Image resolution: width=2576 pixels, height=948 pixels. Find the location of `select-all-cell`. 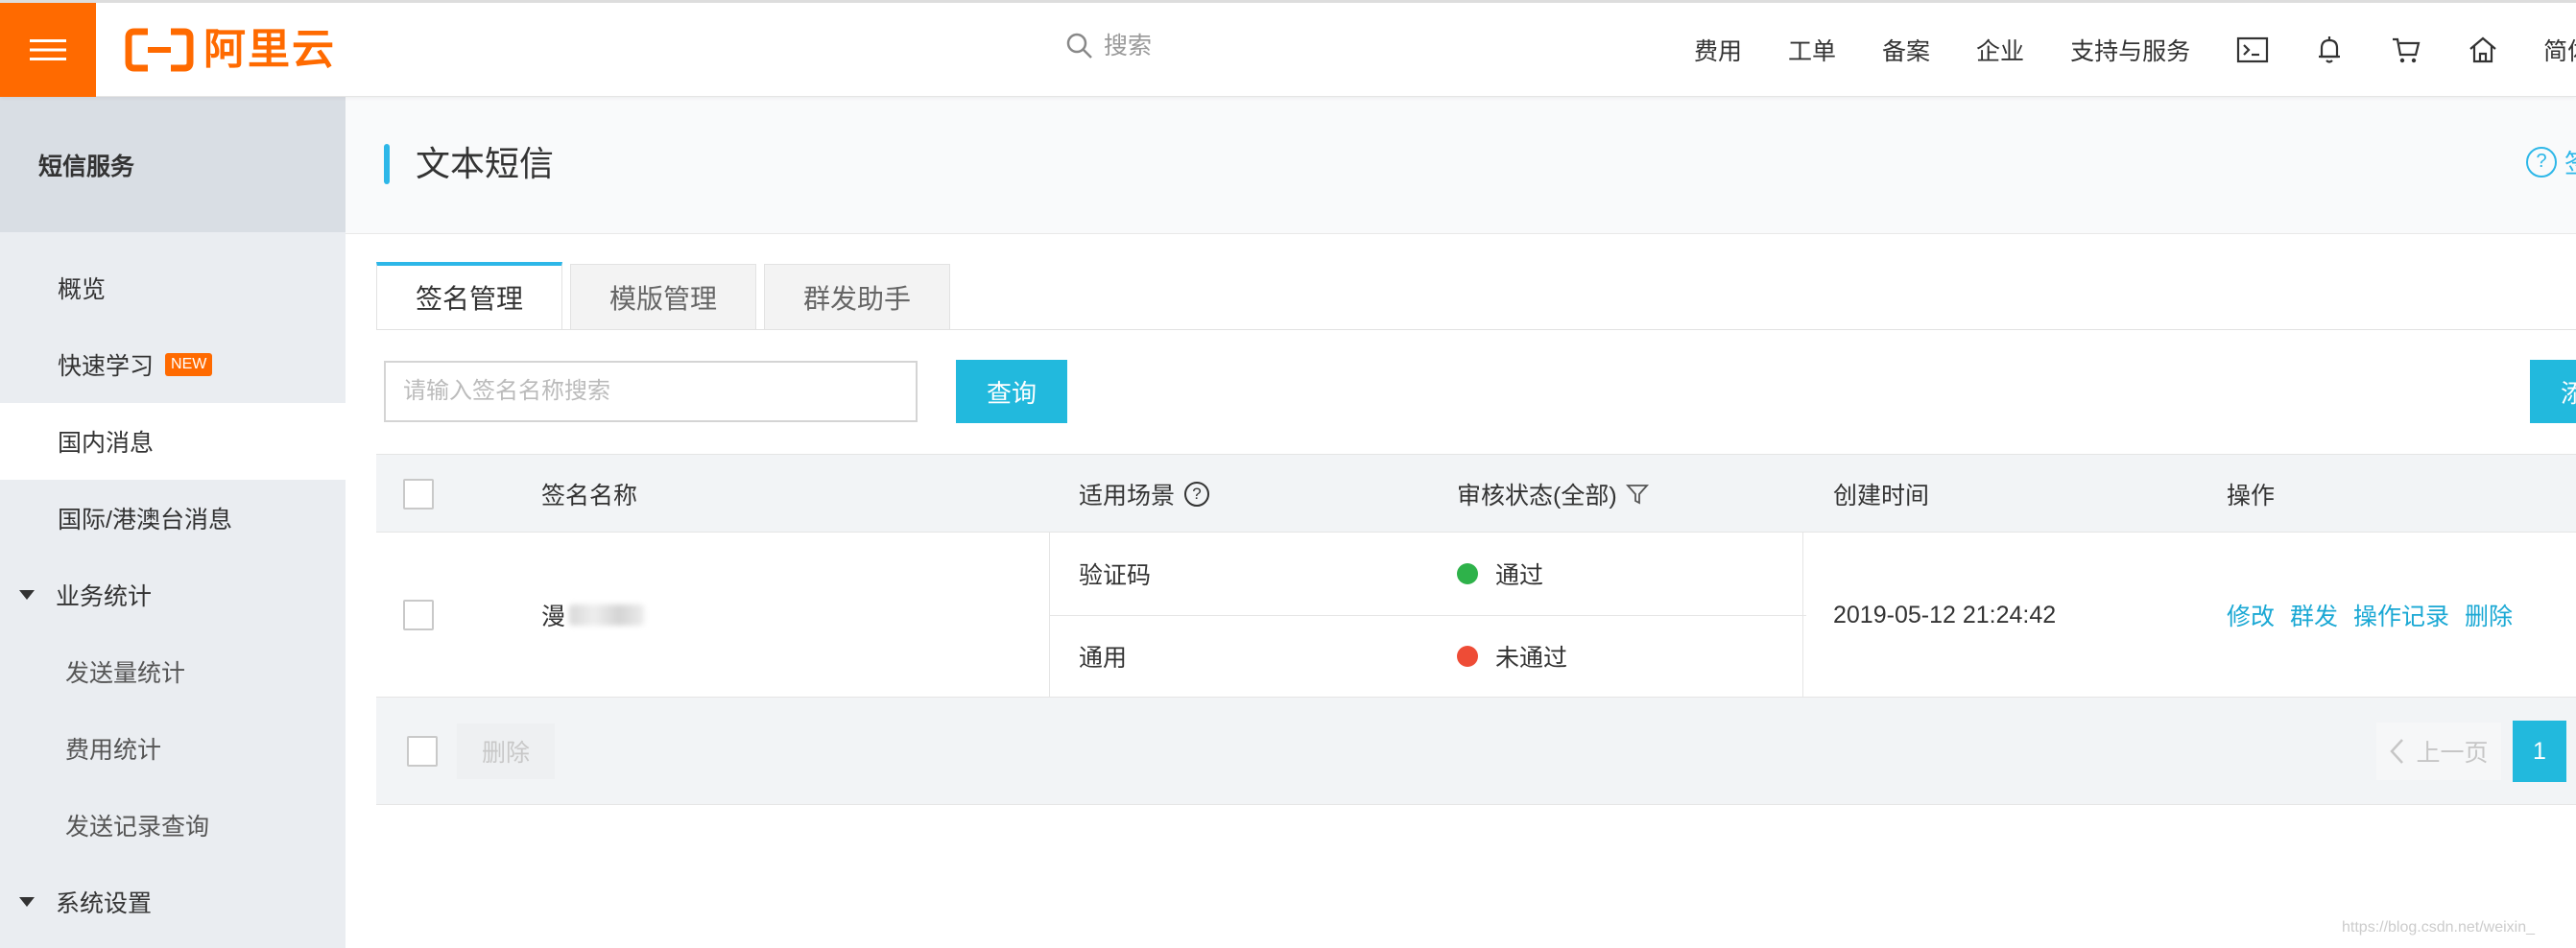

select-all-cell is located at coordinates (418, 494).